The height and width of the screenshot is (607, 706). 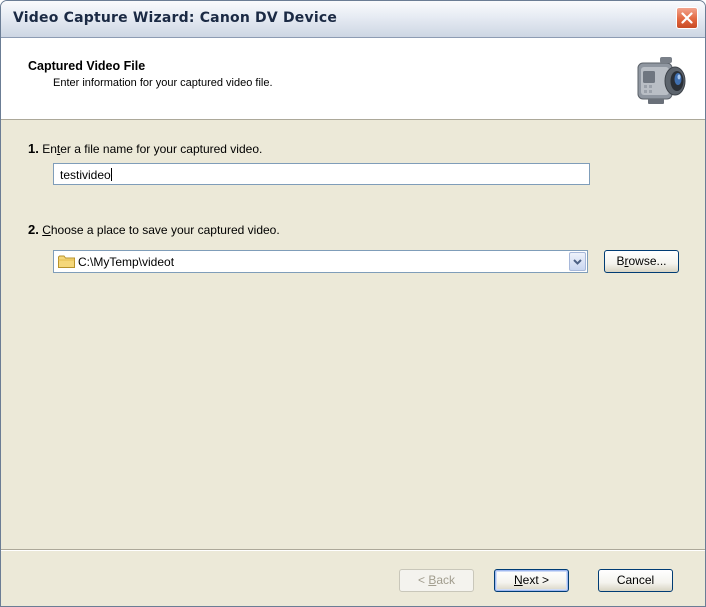 I want to click on back-button: < Back, so click(x=436, y=580).